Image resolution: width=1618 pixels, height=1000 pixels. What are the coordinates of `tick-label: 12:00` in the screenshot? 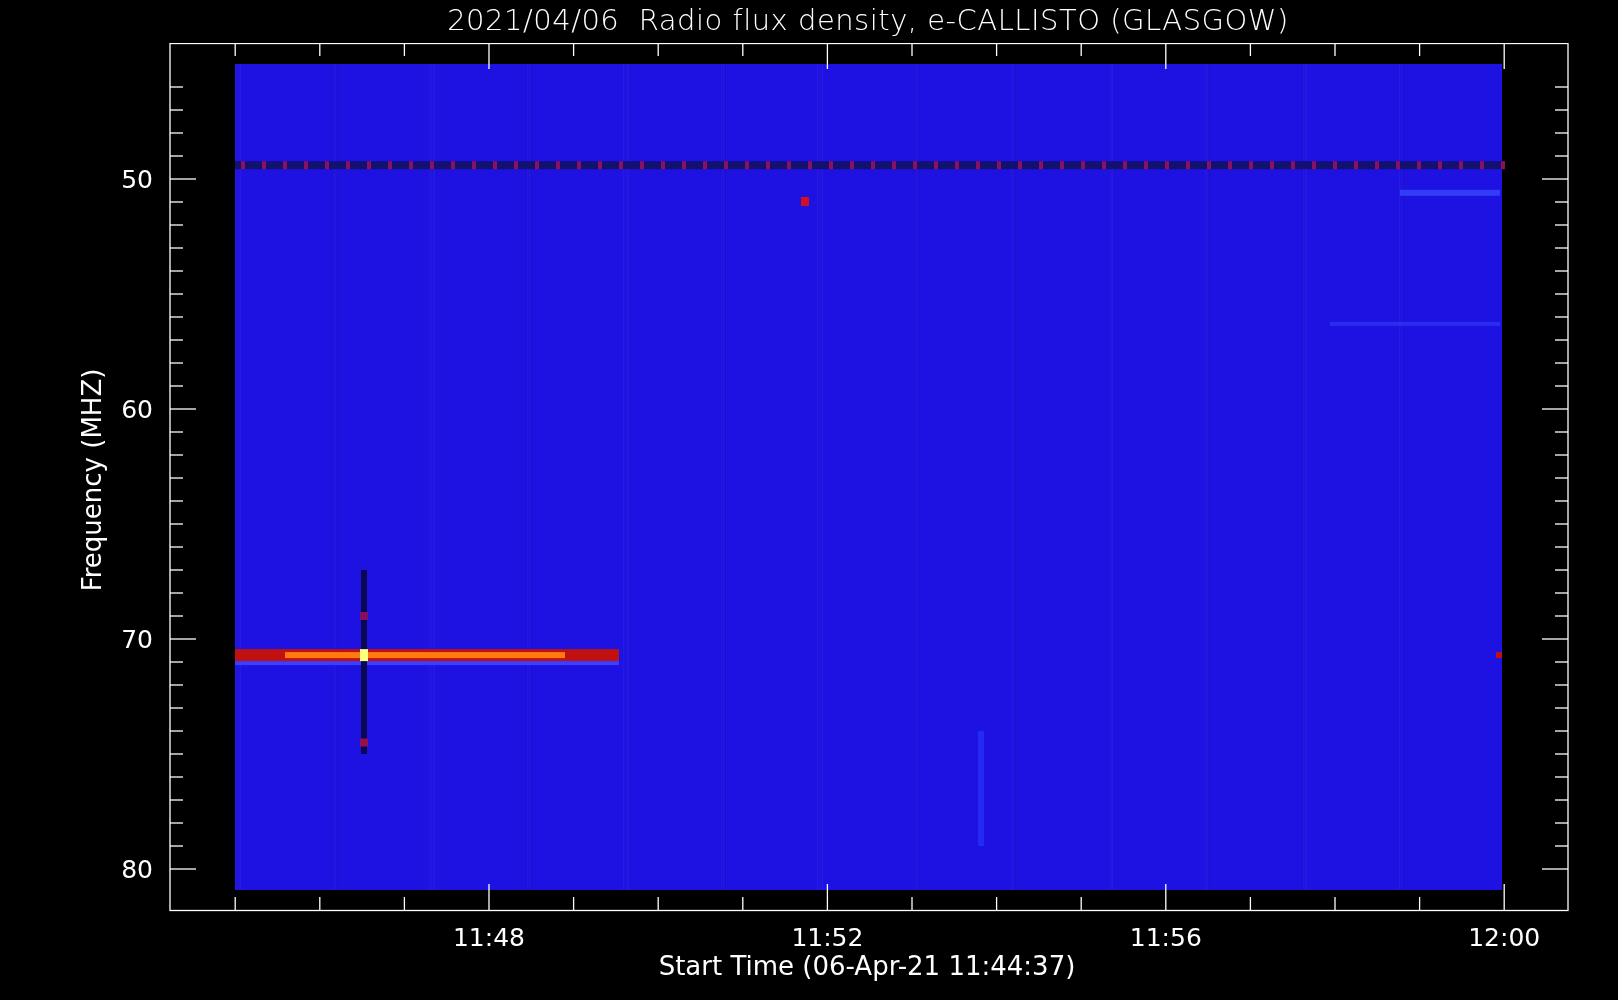 It's located at (1504, 937).